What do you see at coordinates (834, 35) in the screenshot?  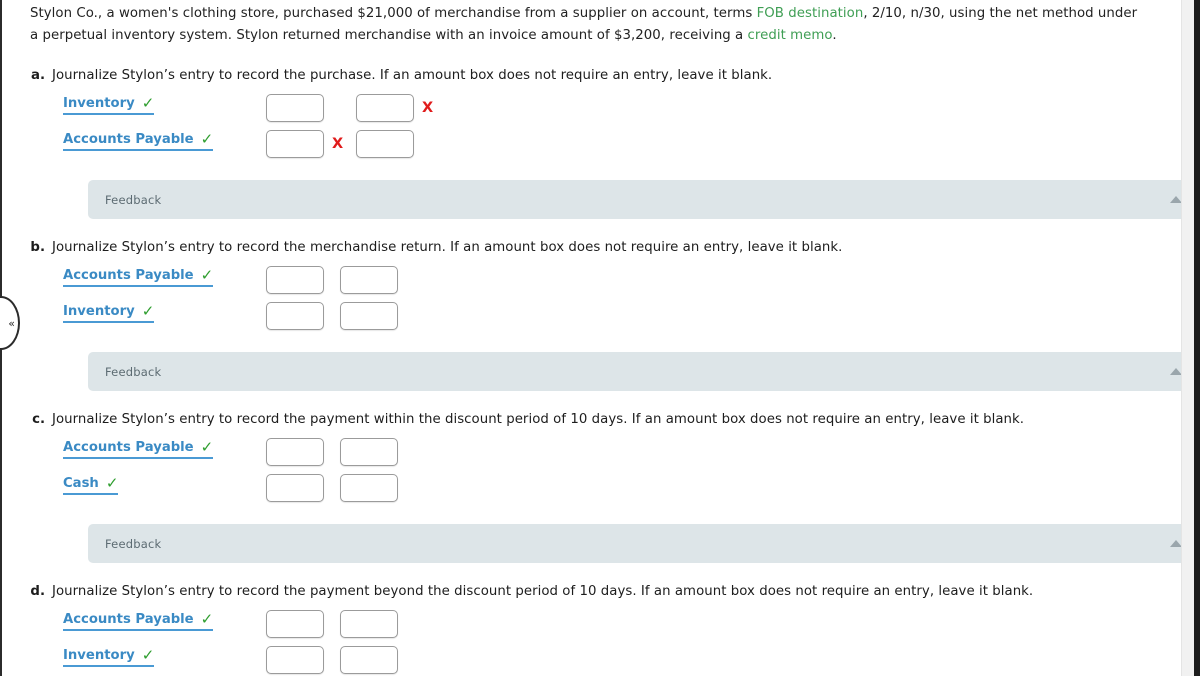 I see `intro-text-part-3: .` at bounding box center [834, 35].